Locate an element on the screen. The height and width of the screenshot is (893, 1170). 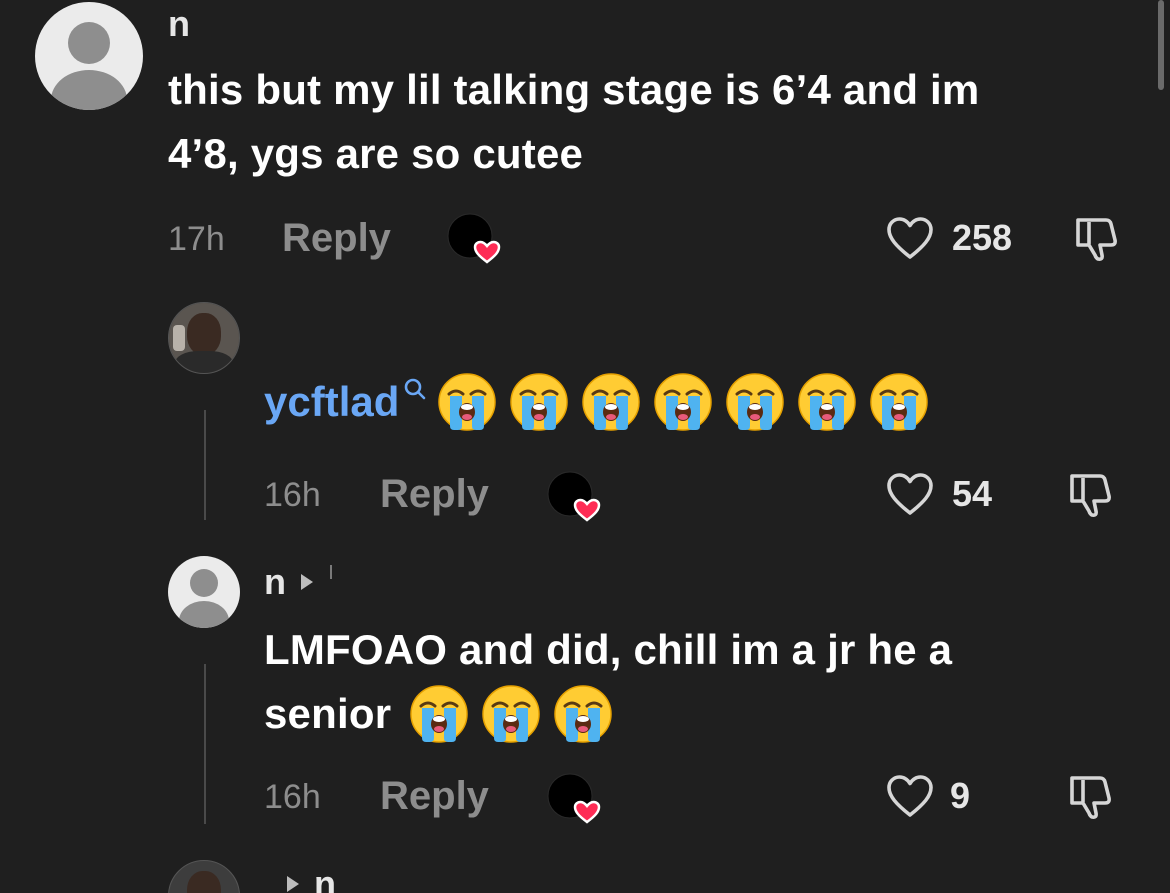
comment-text-fragment: senior is located at coordinates (328, 713).